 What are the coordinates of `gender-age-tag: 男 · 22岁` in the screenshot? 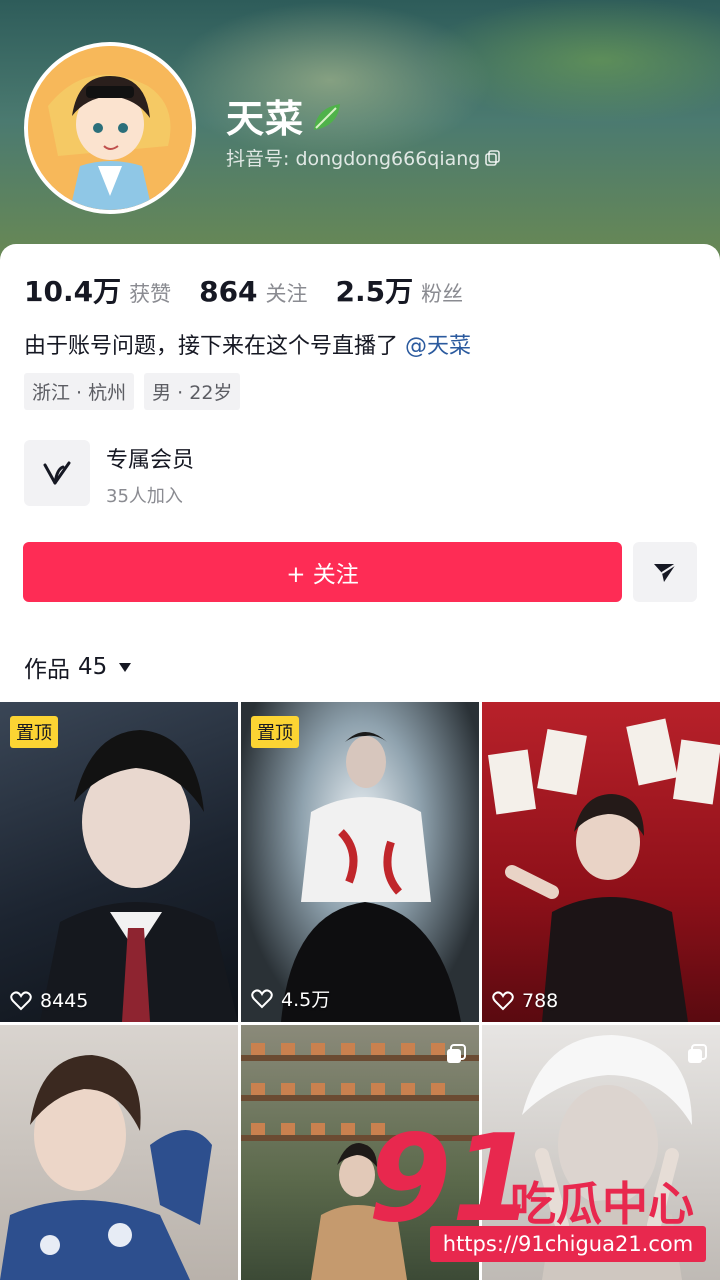 It's located at (192, 391).